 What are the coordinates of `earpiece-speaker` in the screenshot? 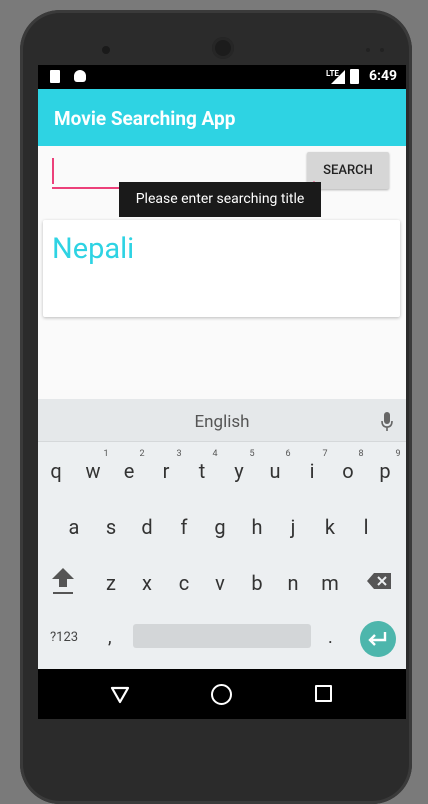 It's located at (223, 48).